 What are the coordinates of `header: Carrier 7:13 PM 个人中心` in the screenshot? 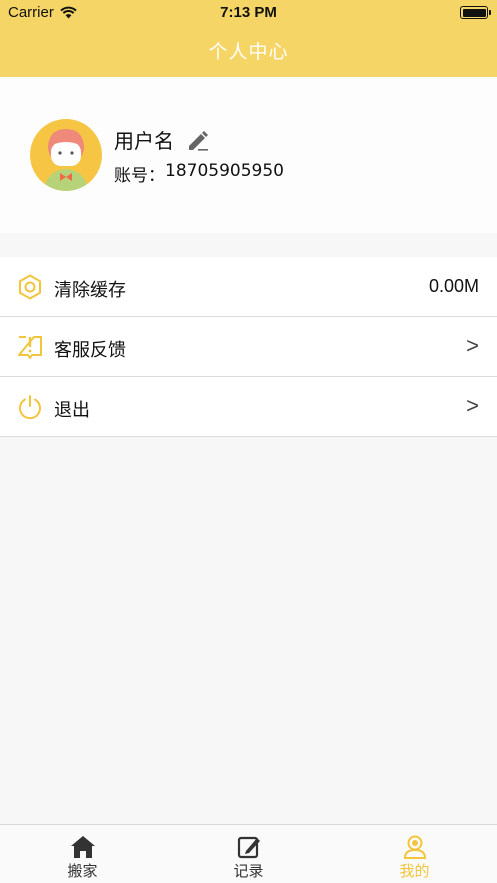 It's located at (248, 38).